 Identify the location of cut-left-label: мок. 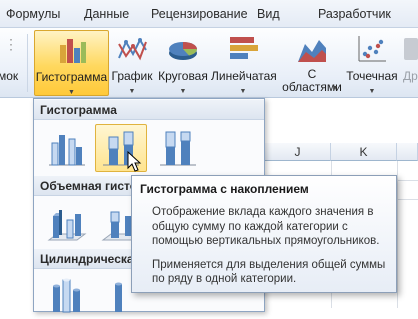
(9, 76).